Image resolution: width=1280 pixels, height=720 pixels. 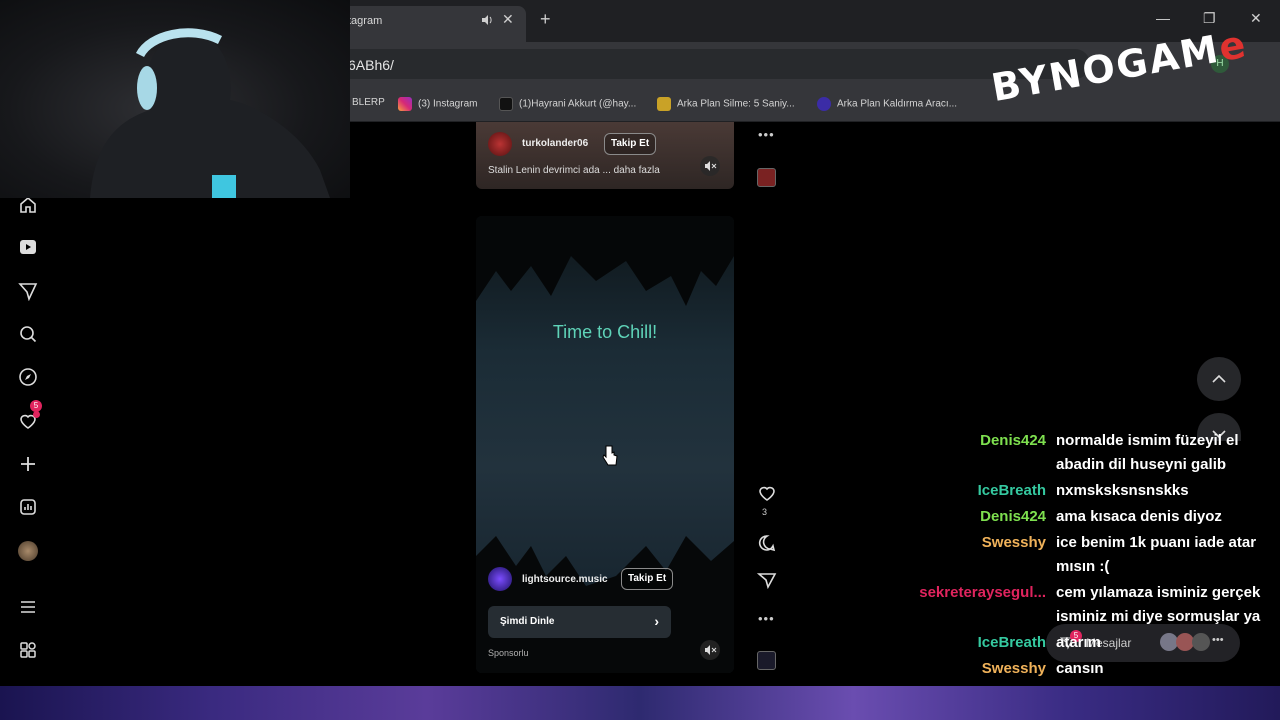 What do you see at coordinates (1209, 18) in the screenshot?
I see `restore-icon: ❐` at bounding box center [1209, 18].